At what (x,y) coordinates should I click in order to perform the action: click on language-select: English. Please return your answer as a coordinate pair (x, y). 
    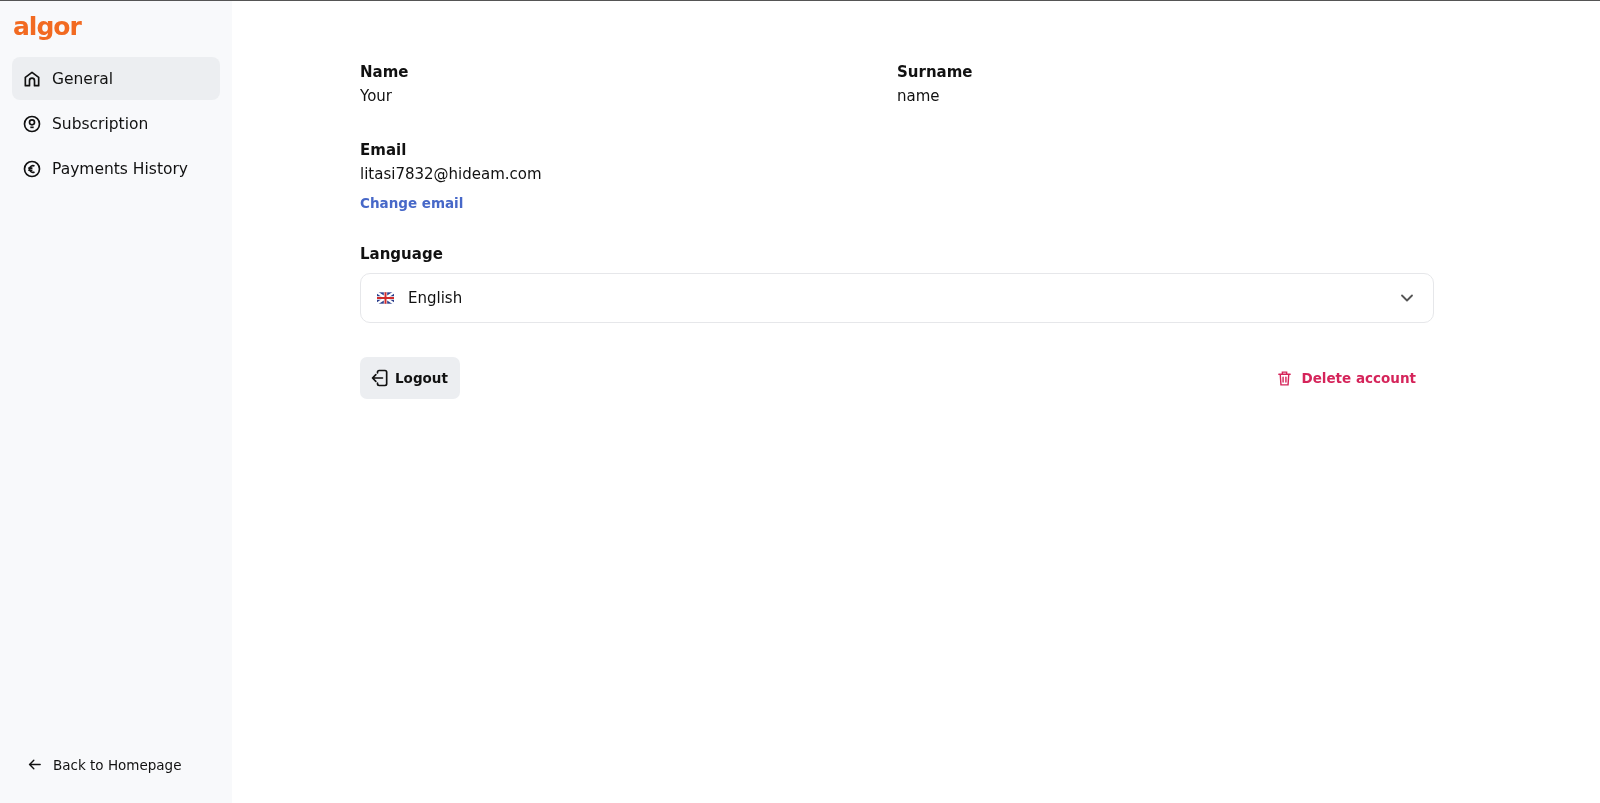
    Looking at the image, I should click on (897, 298).